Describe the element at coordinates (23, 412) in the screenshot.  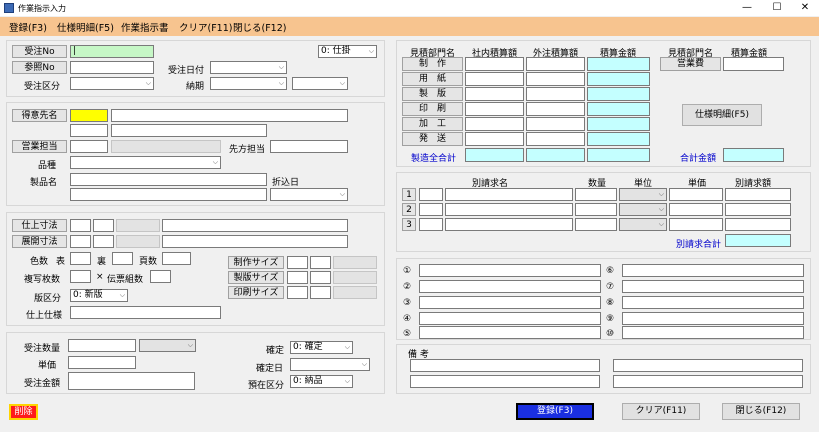
I see `delete-button: 削除` at that location.